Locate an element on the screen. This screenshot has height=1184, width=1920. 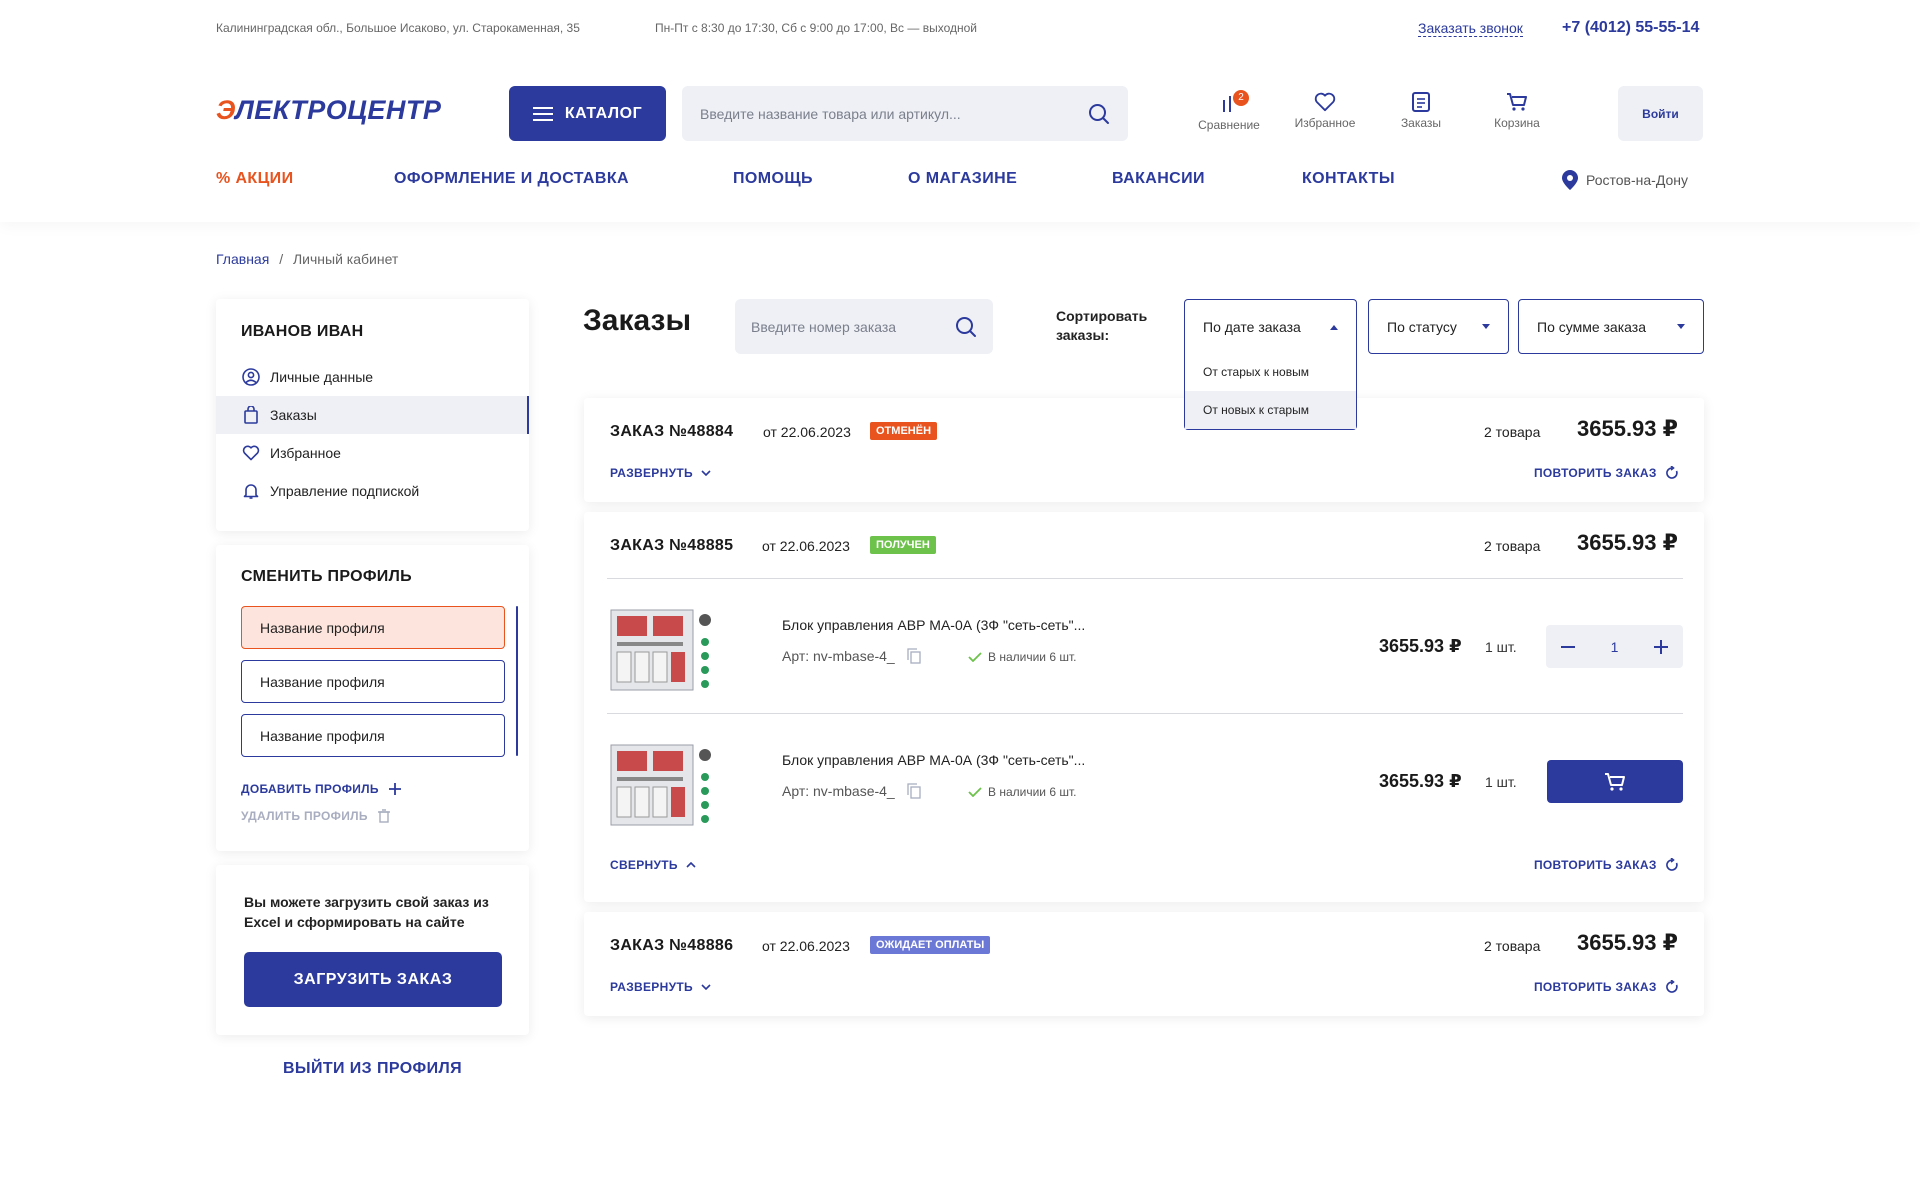
stock-status: В наличии 6 шт. is located at coordinates (1022, 792).